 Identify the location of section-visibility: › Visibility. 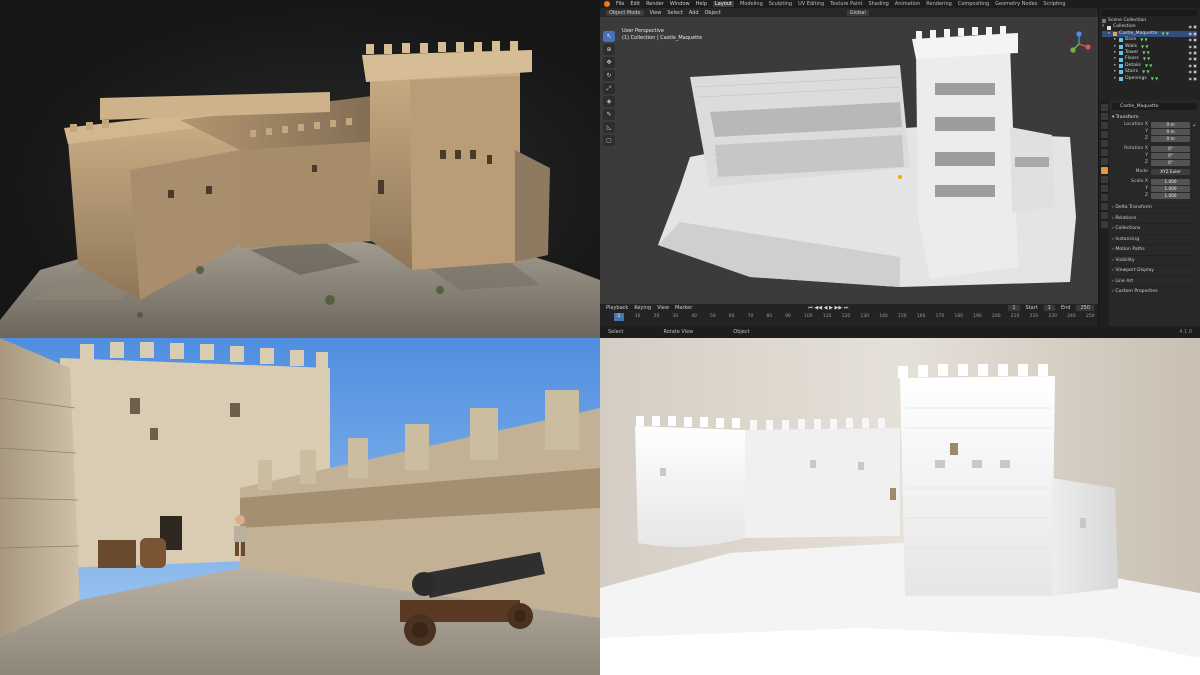
(1154, 260).